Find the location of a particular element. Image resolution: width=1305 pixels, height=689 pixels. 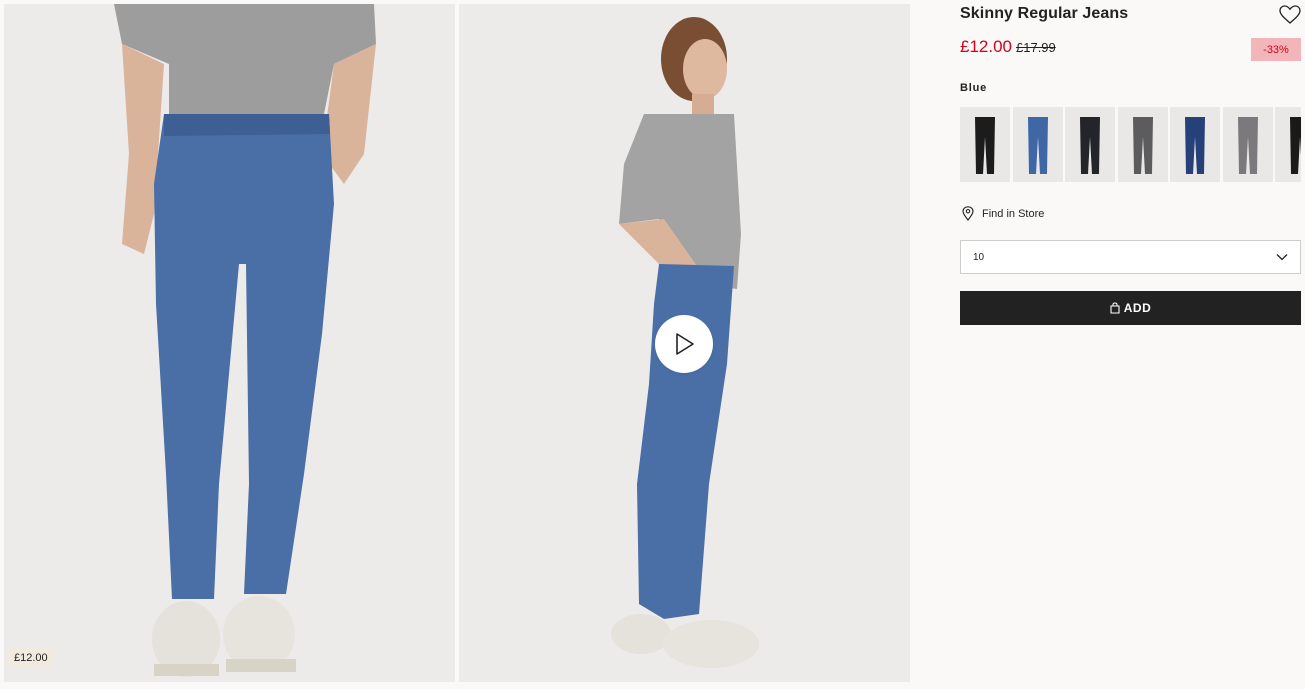

swatch-dark-blue is located at coordinates (1195, 144).